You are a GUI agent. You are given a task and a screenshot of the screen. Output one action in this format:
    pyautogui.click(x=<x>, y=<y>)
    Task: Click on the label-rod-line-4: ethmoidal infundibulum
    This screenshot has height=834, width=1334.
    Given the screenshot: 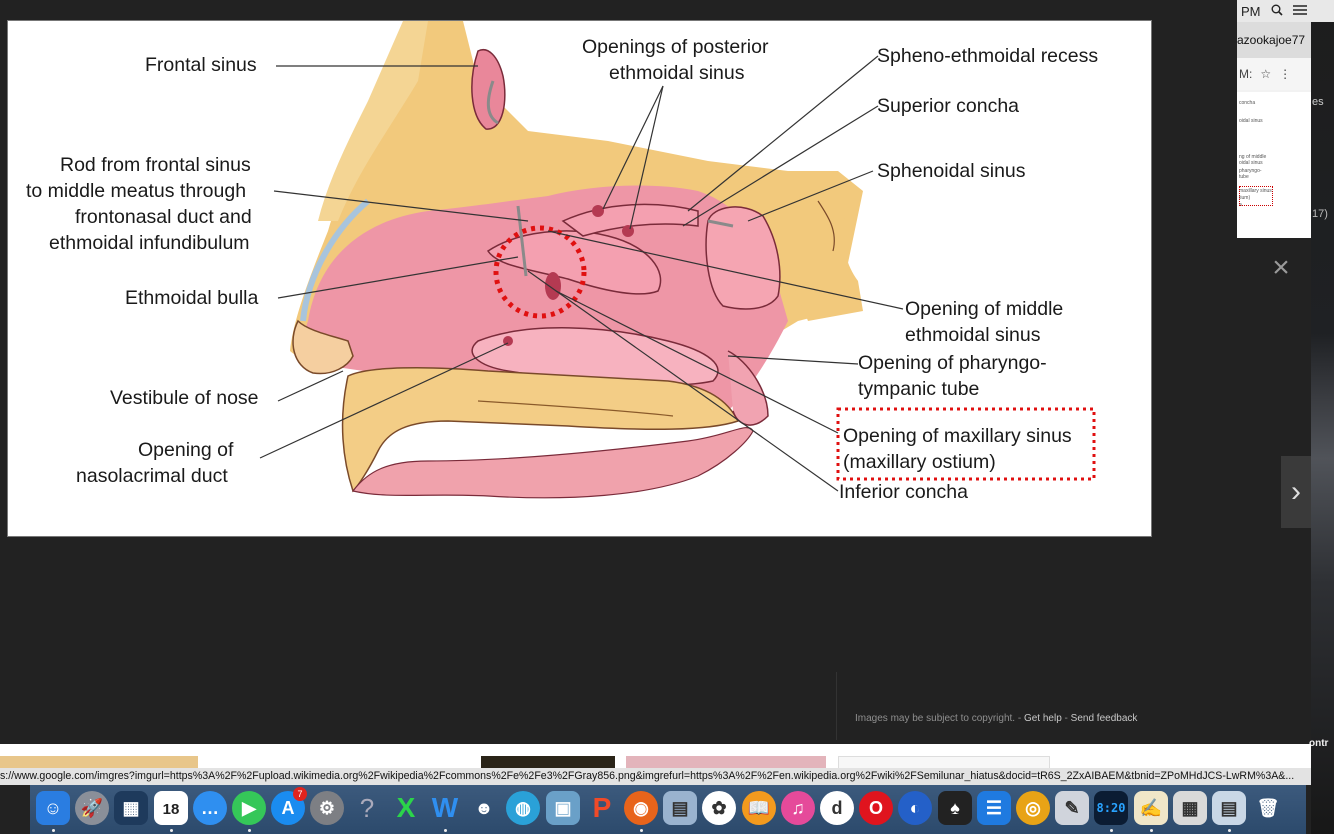 What is the action you would take?
    pyautogui.click(x=149, y=243)
    